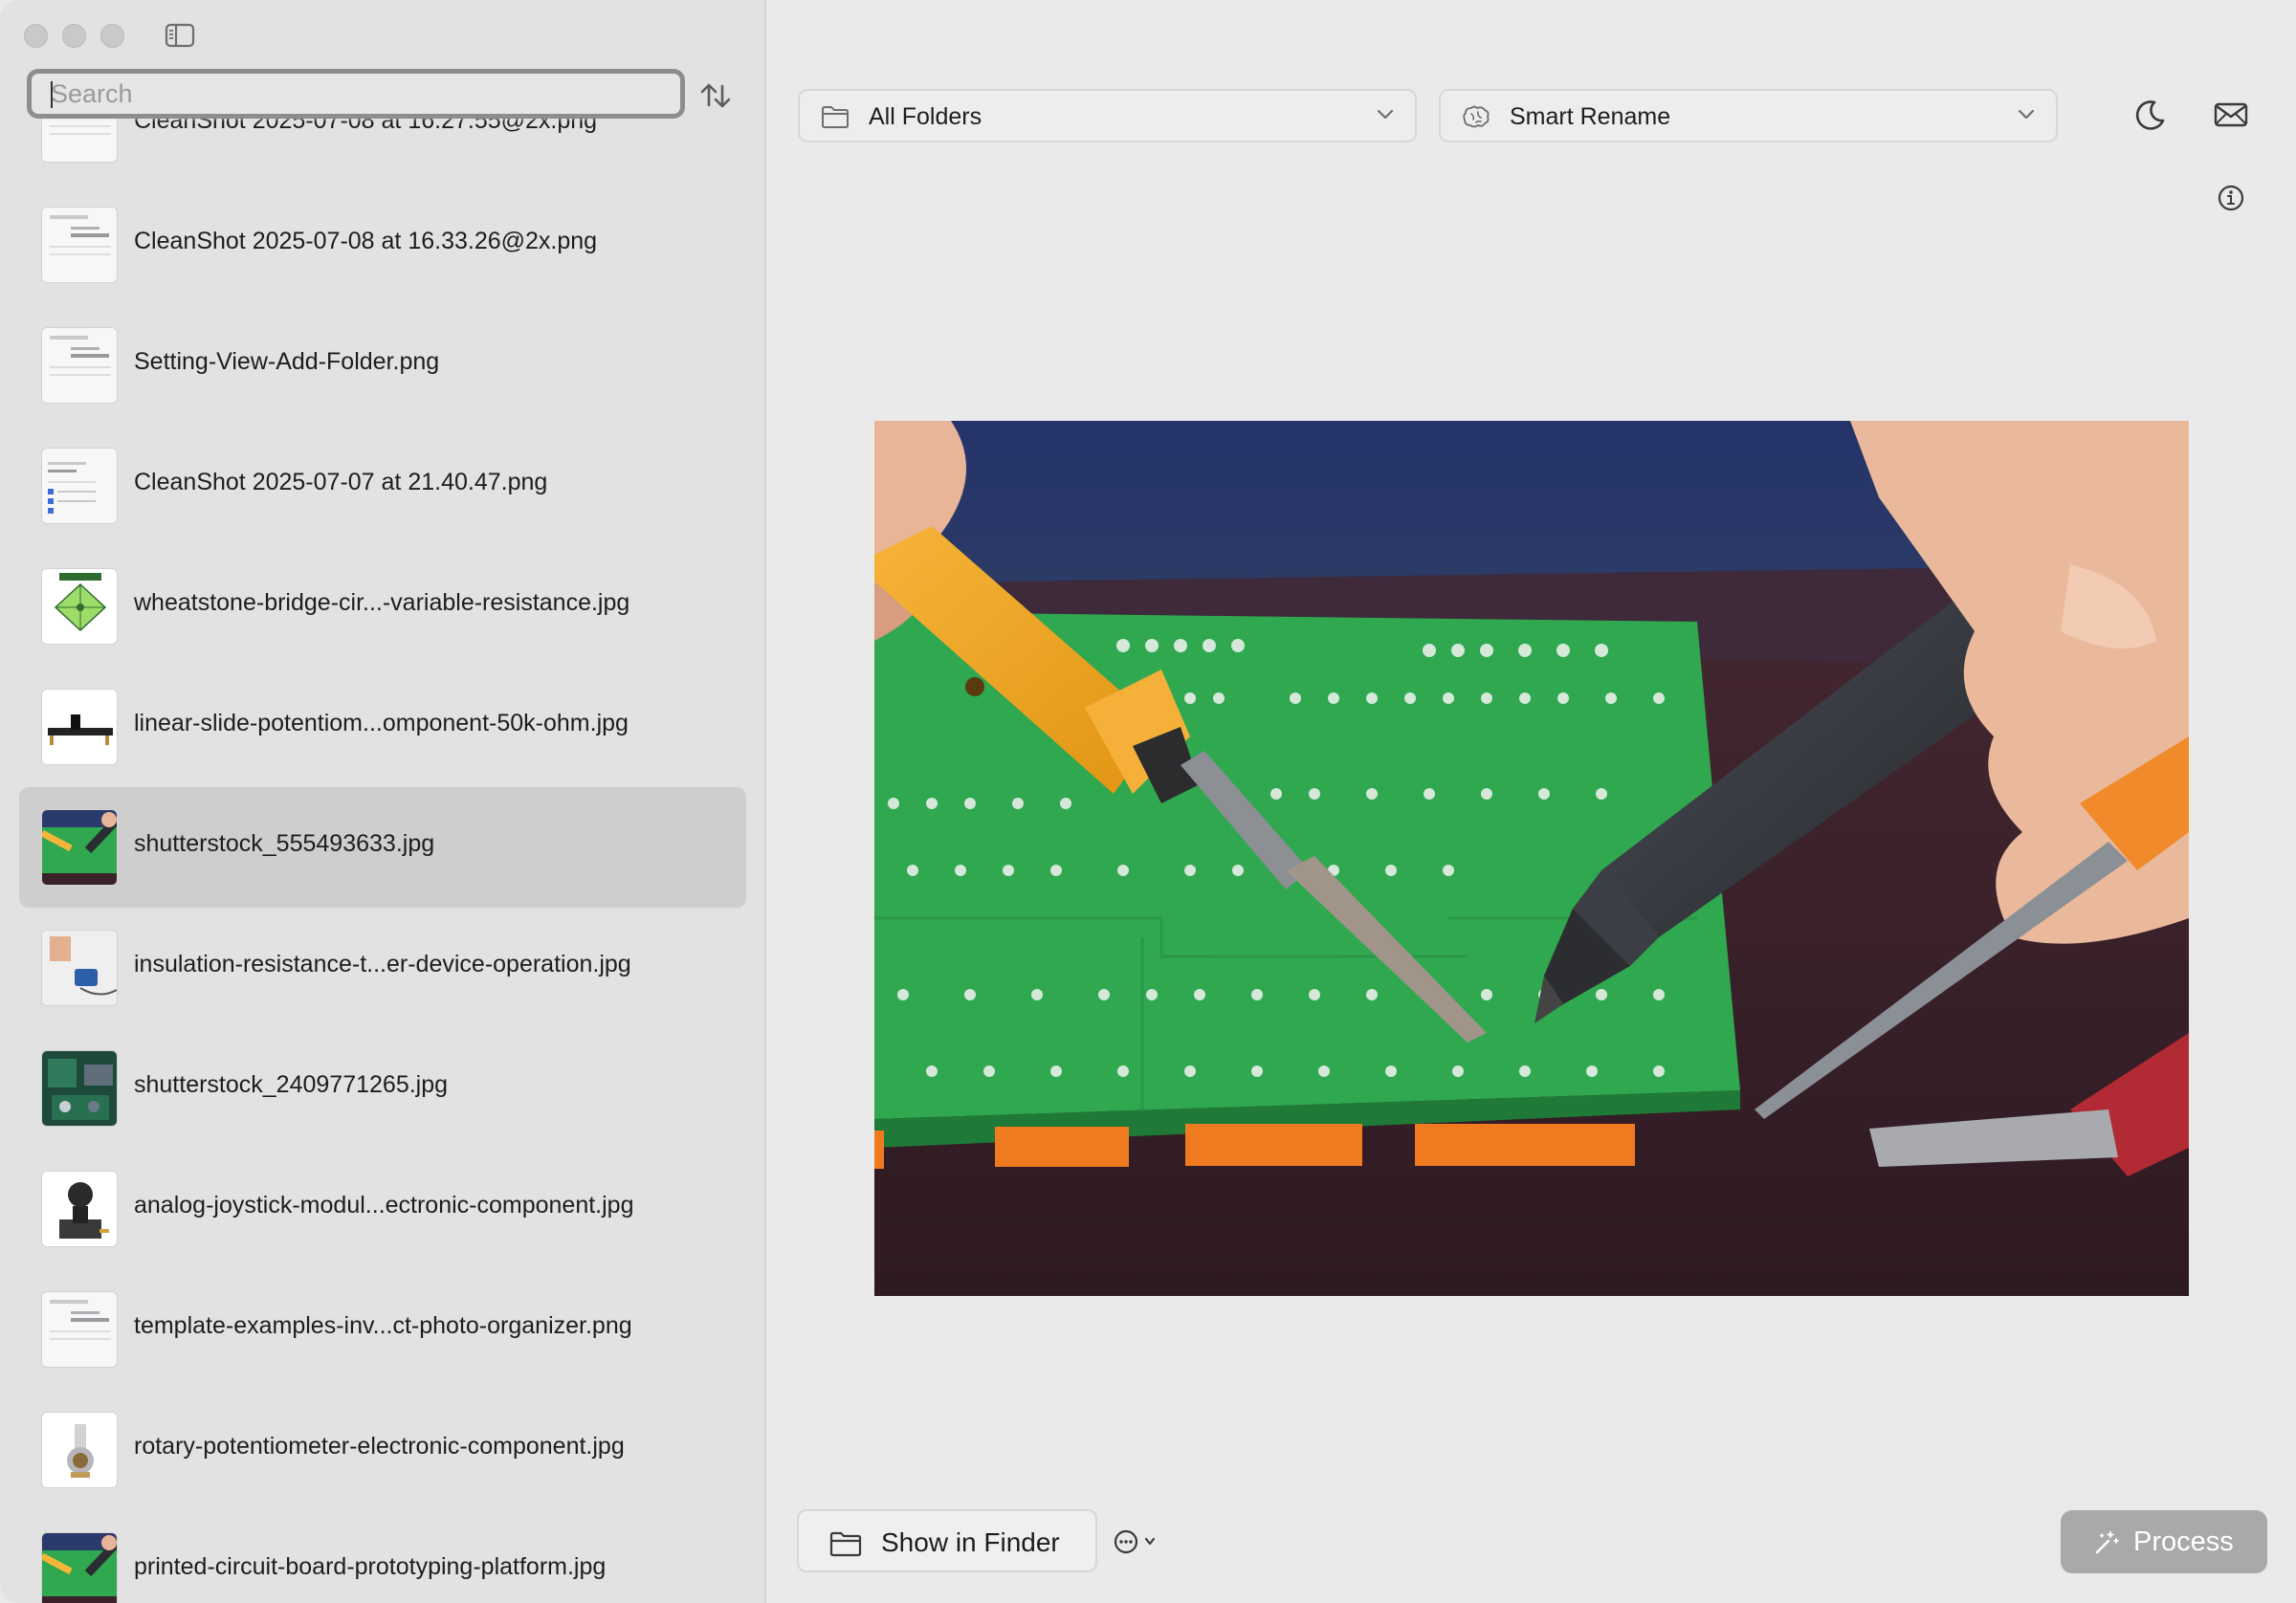  I want to click on process-button: Process, so click(2164, 1542).